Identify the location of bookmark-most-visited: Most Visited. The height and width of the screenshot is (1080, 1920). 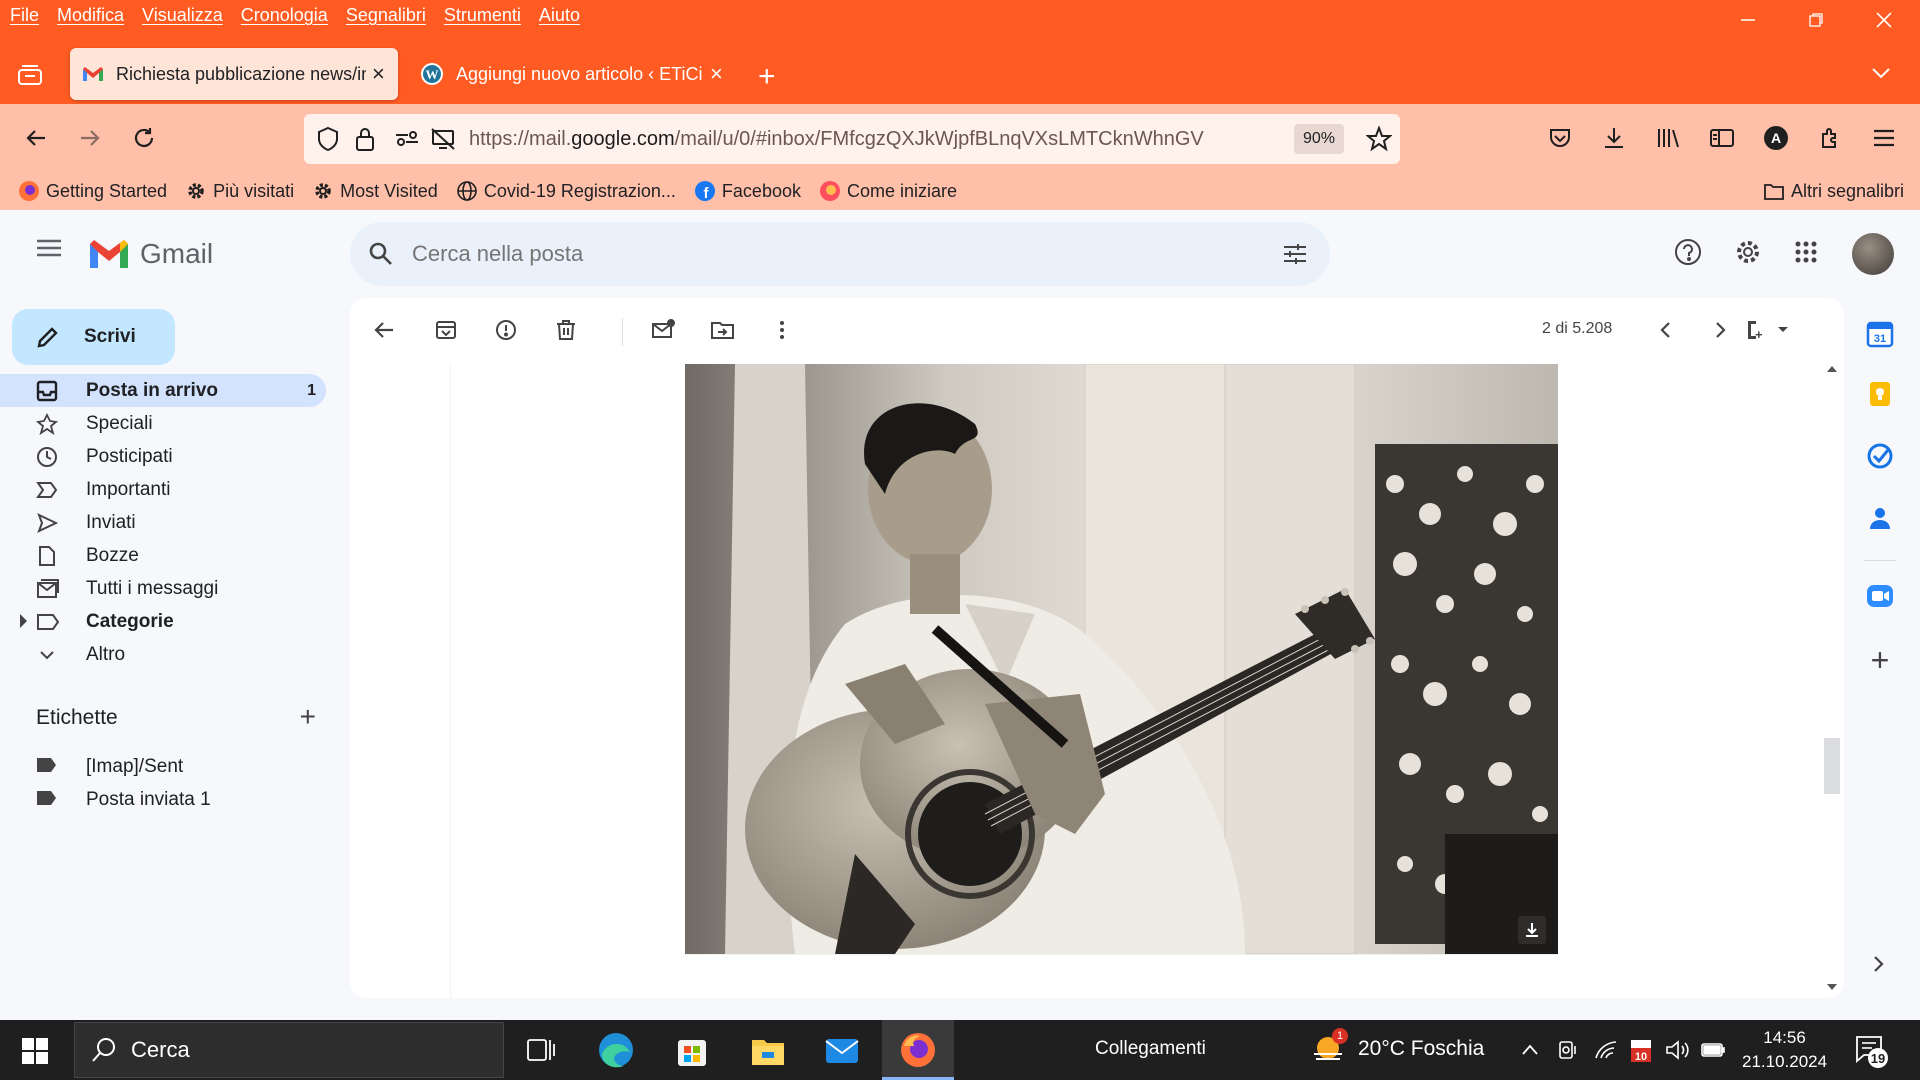
(375, 191).